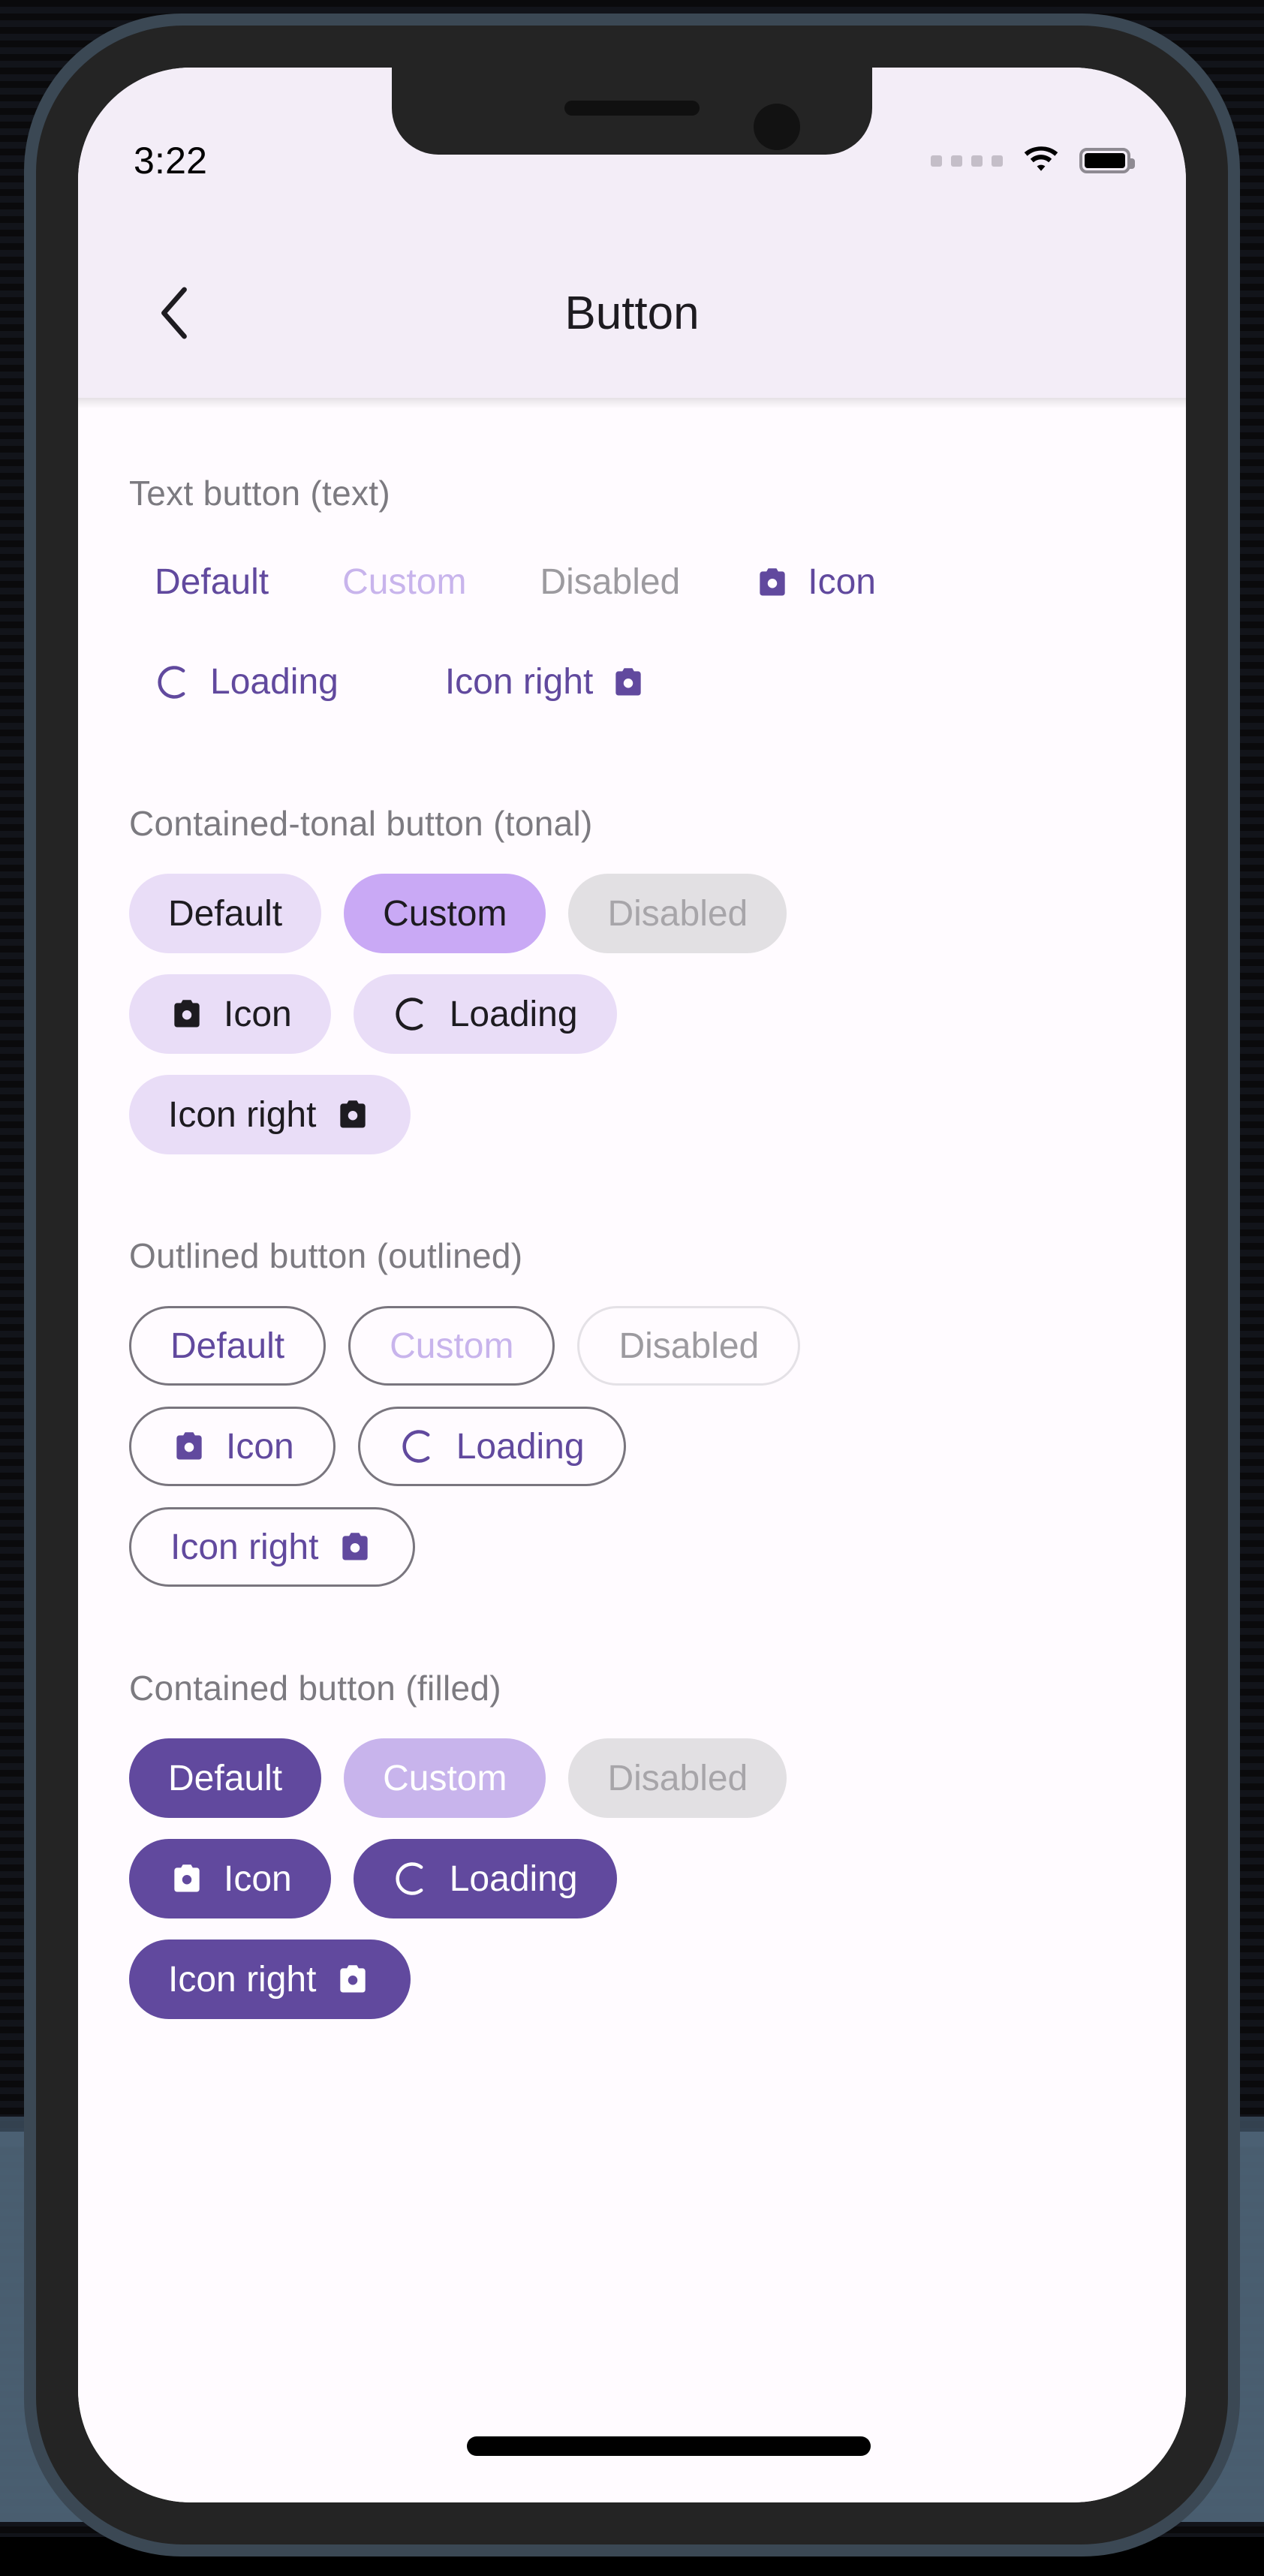 The width and height of the screenshot is (1264, 2576). What do you see at coordinates (669, 2446) in the screenshot?
I see `home-indicator` at bounding box center [669, 2446].